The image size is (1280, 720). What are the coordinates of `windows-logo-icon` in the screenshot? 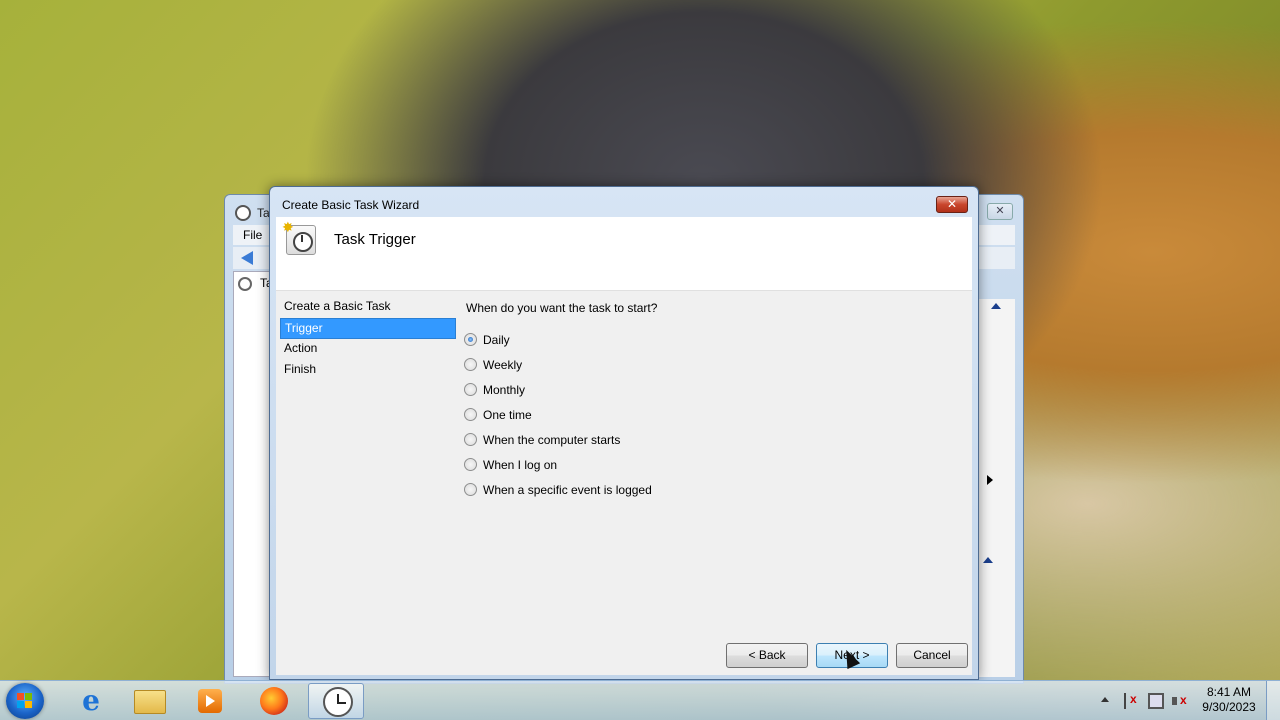 It's located at (25, 701).